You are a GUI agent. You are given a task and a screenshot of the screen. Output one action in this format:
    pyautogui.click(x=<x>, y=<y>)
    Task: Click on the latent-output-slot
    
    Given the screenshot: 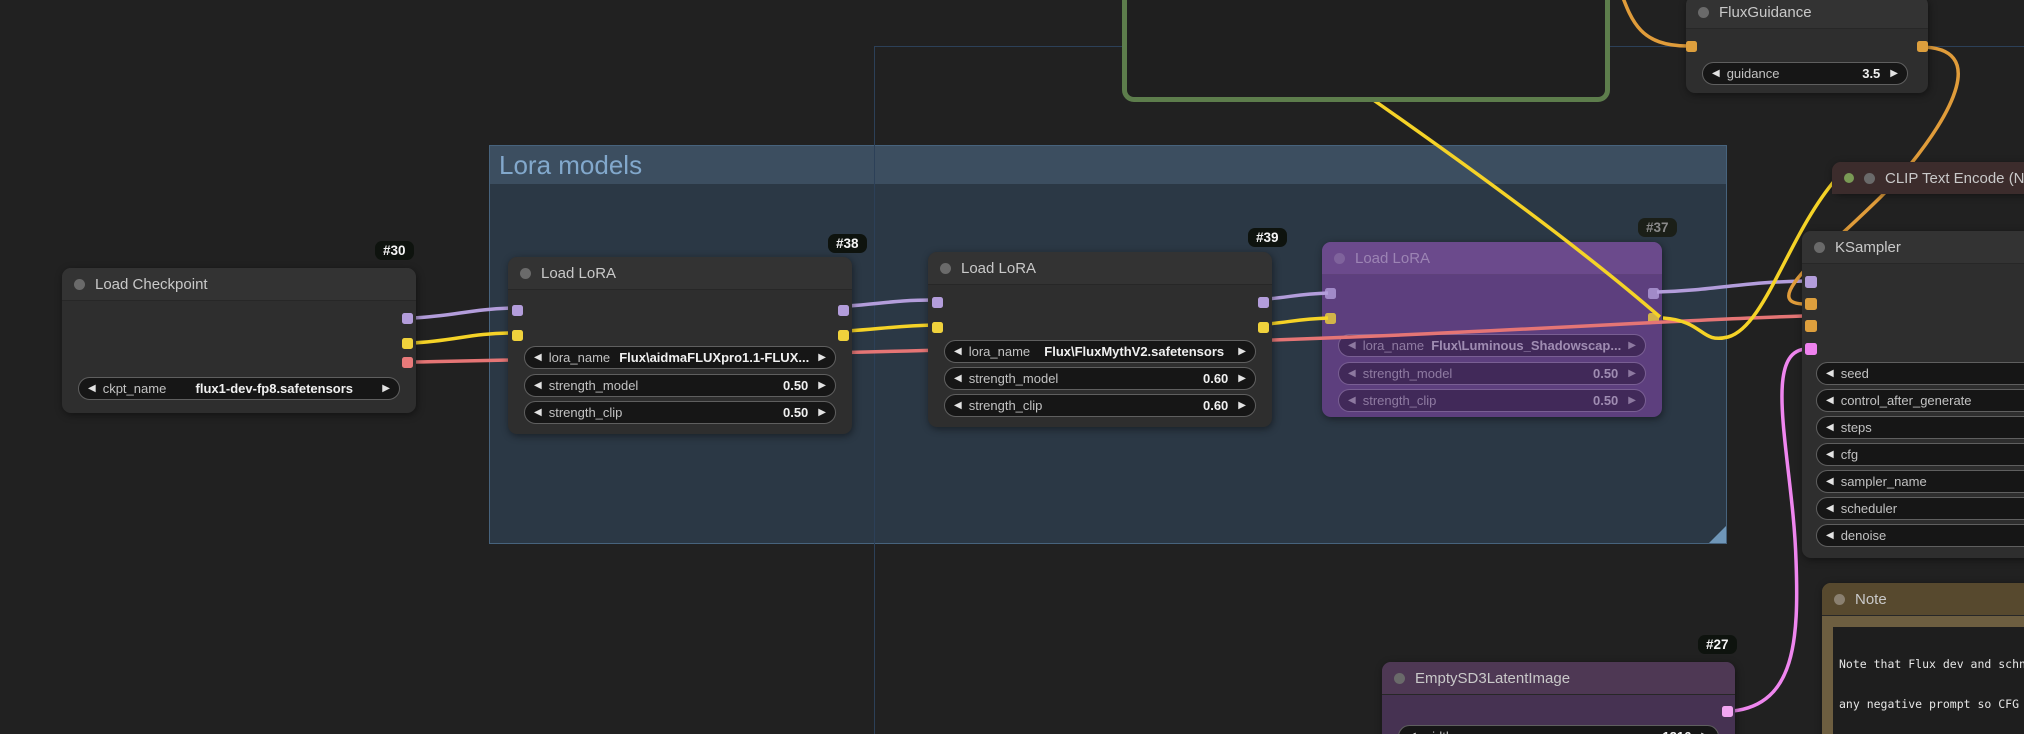 What is the action you would take?
    pyautogui.click(x=1727, y=711)
    